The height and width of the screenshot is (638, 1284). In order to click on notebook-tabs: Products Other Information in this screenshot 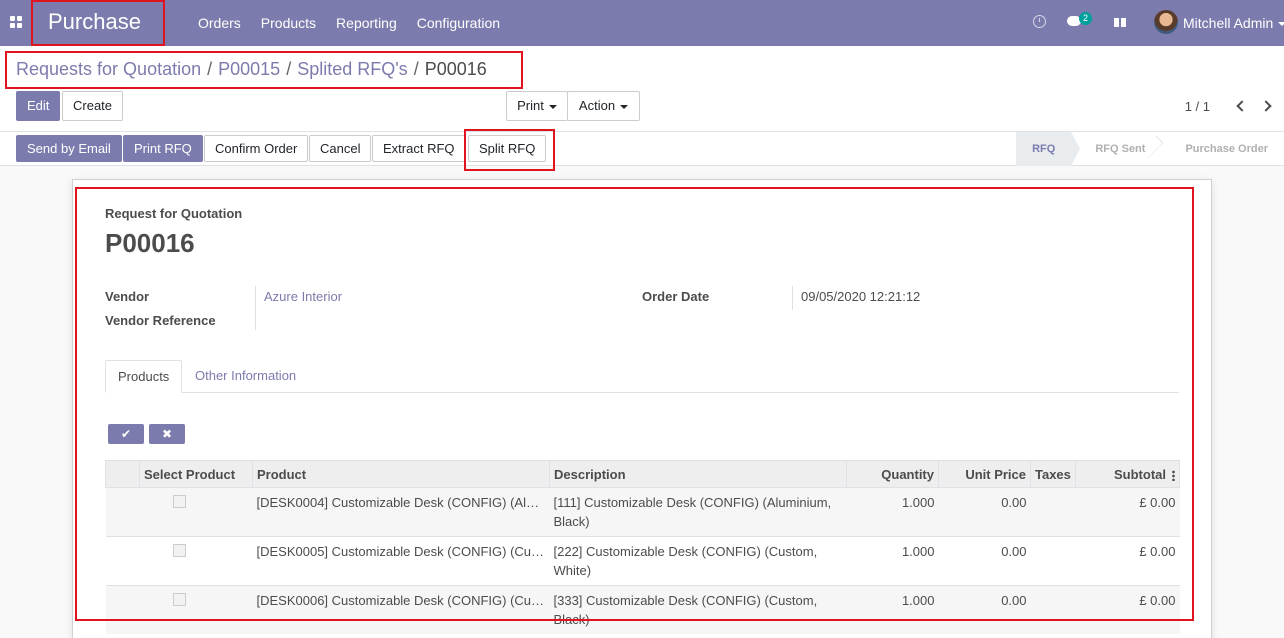, I will do `click(642, 376)`.